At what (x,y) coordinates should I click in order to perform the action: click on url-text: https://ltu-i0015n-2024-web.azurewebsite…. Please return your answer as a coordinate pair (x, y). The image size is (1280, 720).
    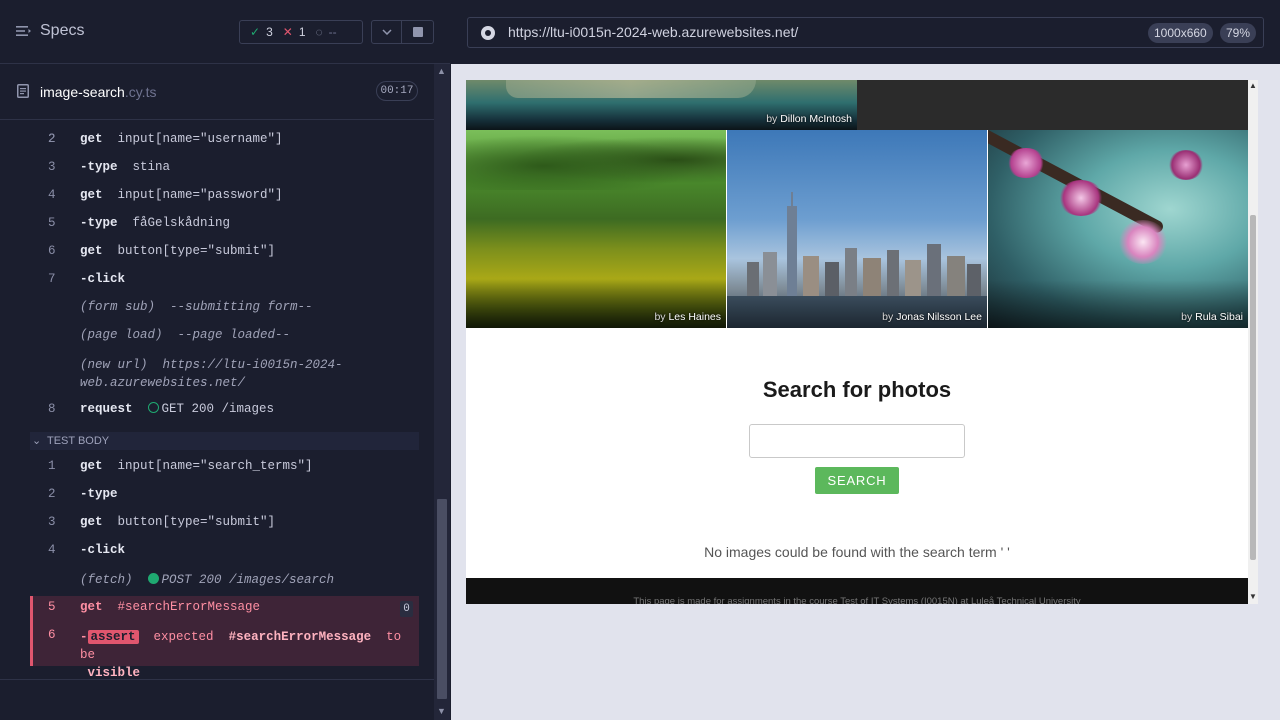
    Looking at the image, I should click on (653, 32).